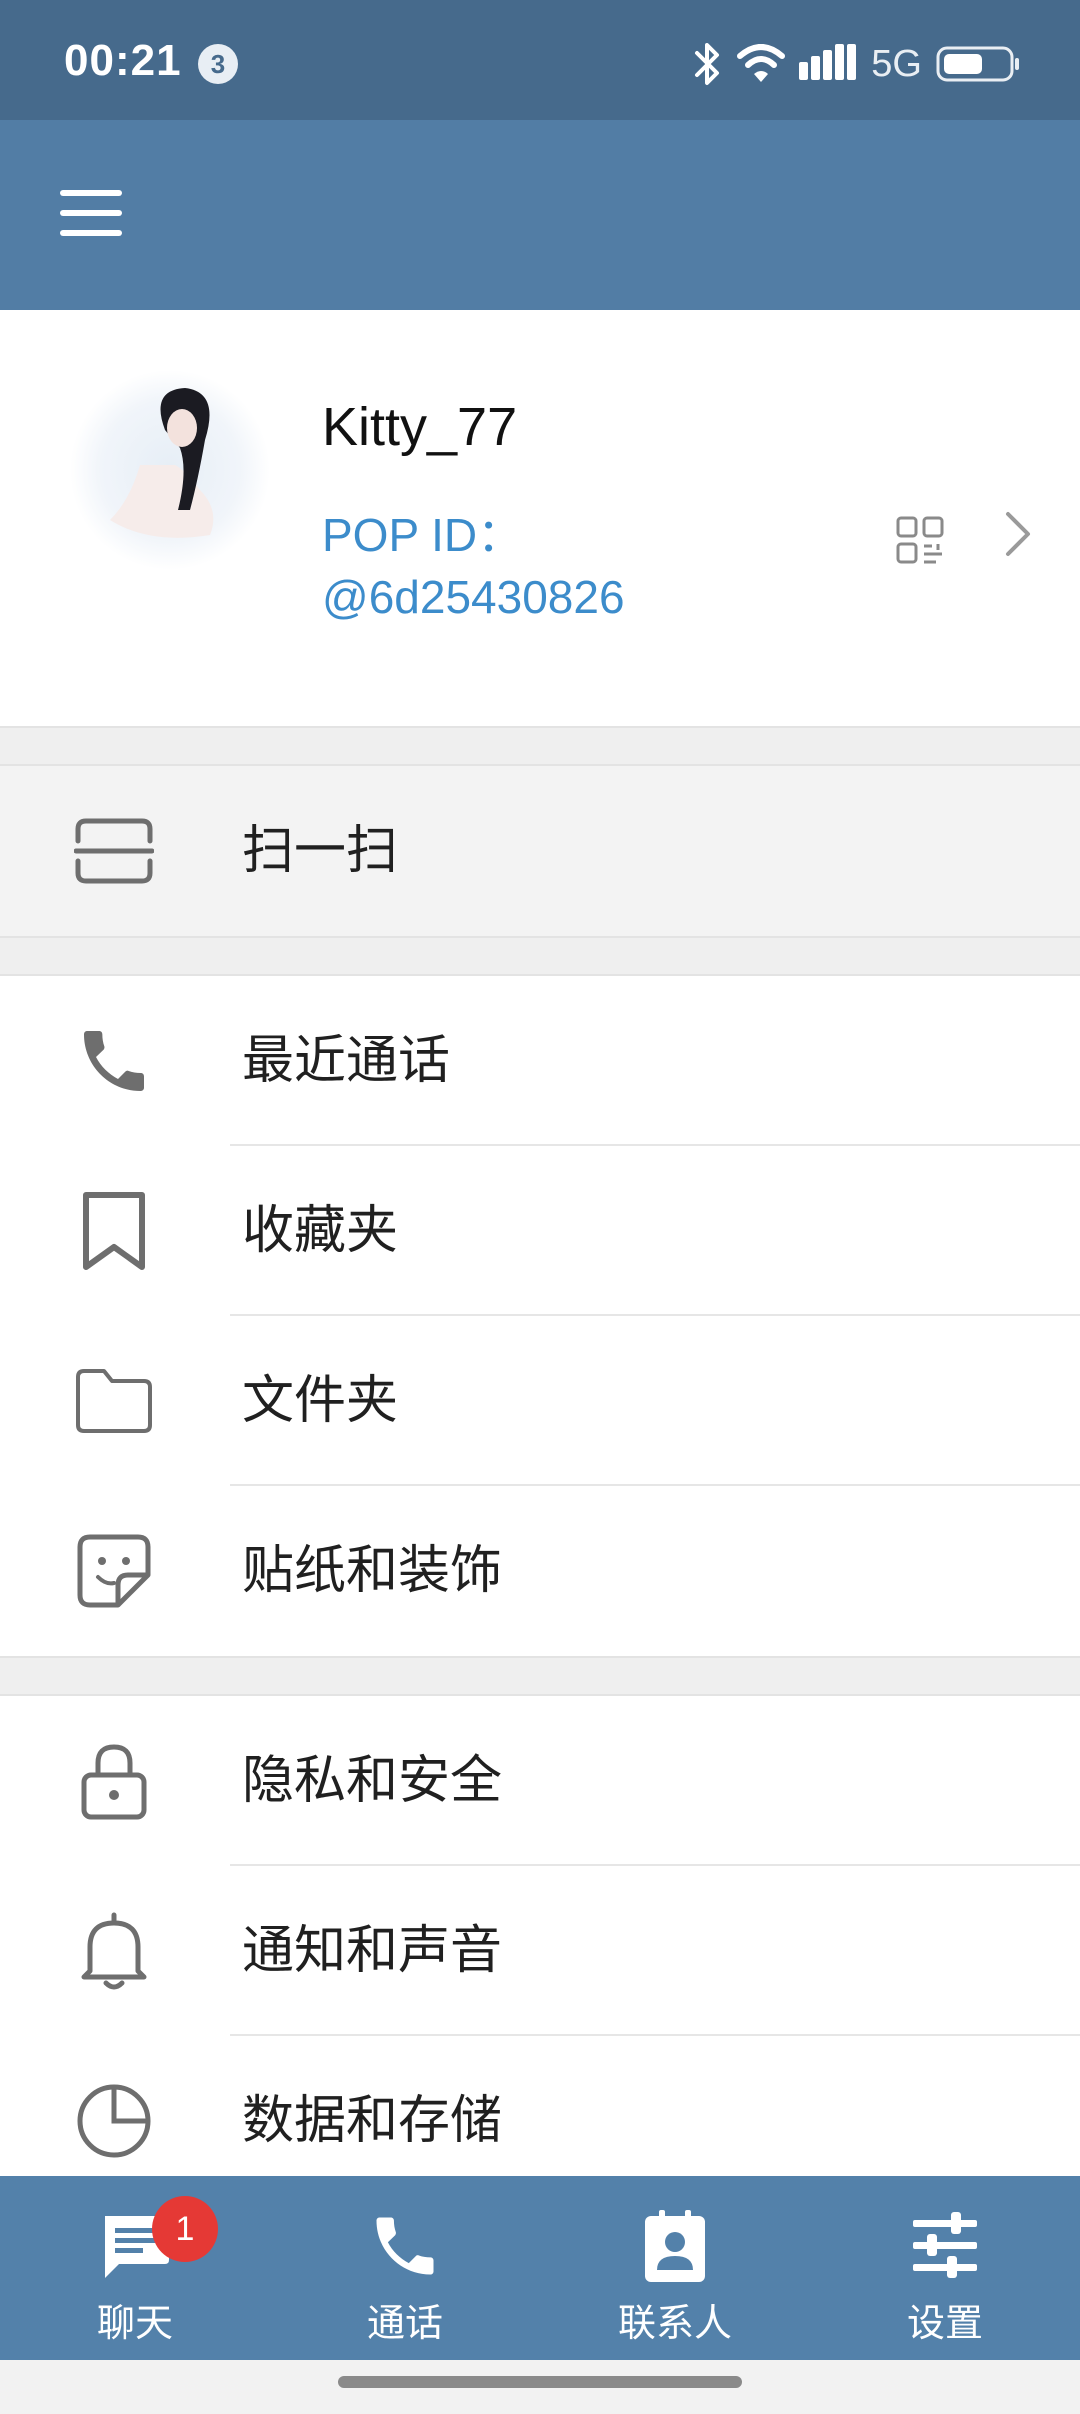 This screenshot has height=2414, width=1080. Describe the element at coordinates (420, 427) in the screenshot. I see `profile-name: Kitty_77` at that location.